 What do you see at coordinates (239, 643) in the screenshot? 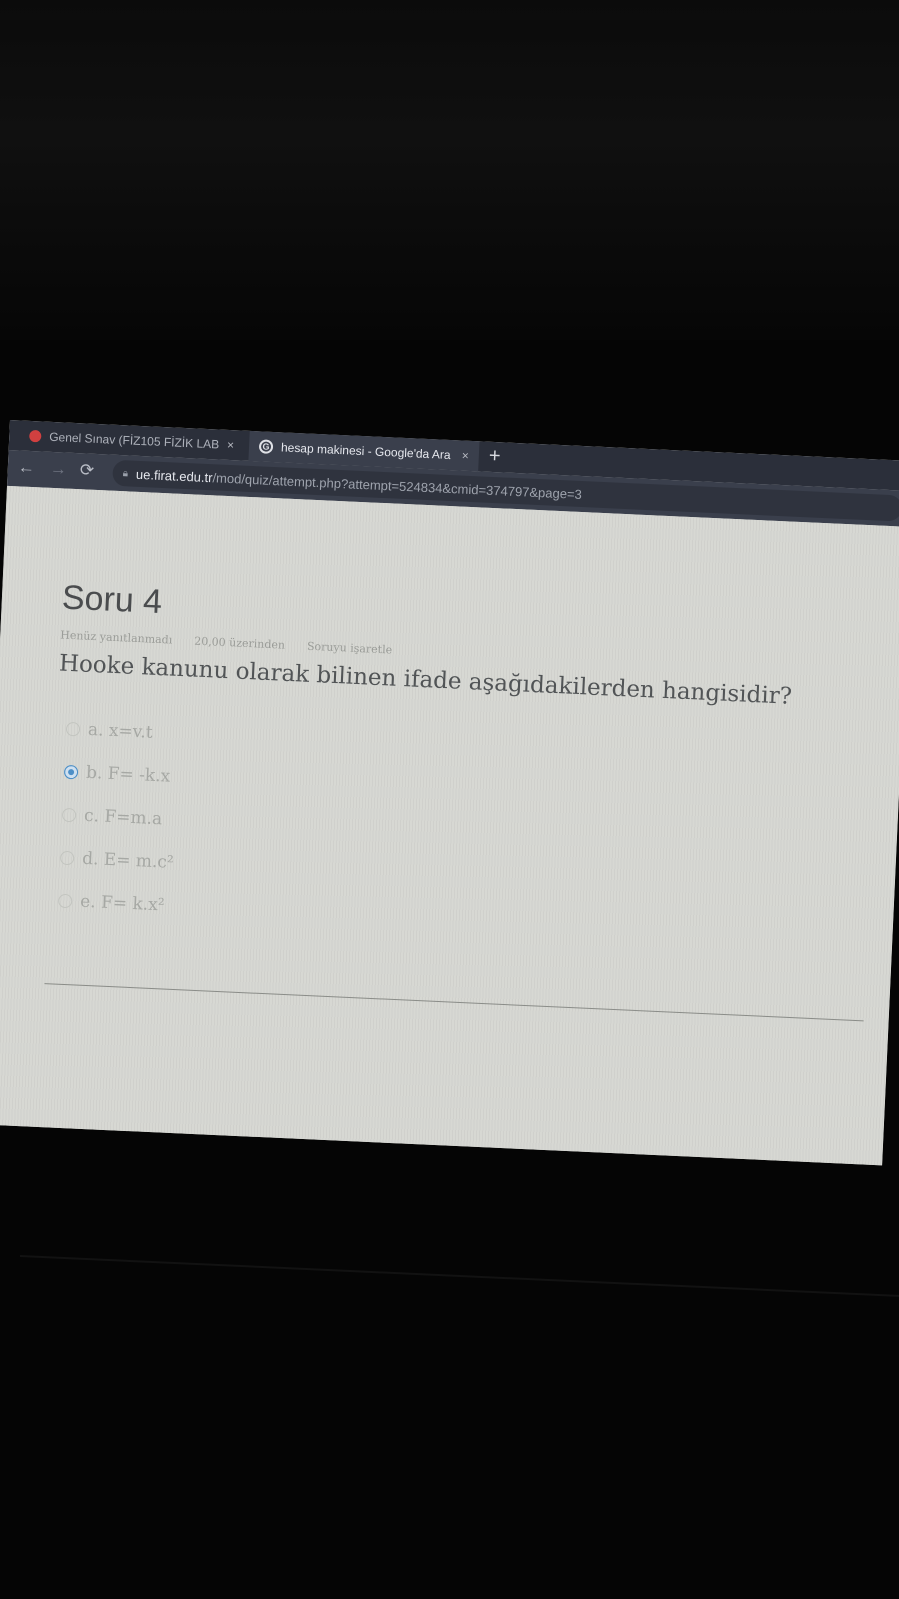
I see `question-points: 20,00 üzerinden` at bounding box center [239, 643].